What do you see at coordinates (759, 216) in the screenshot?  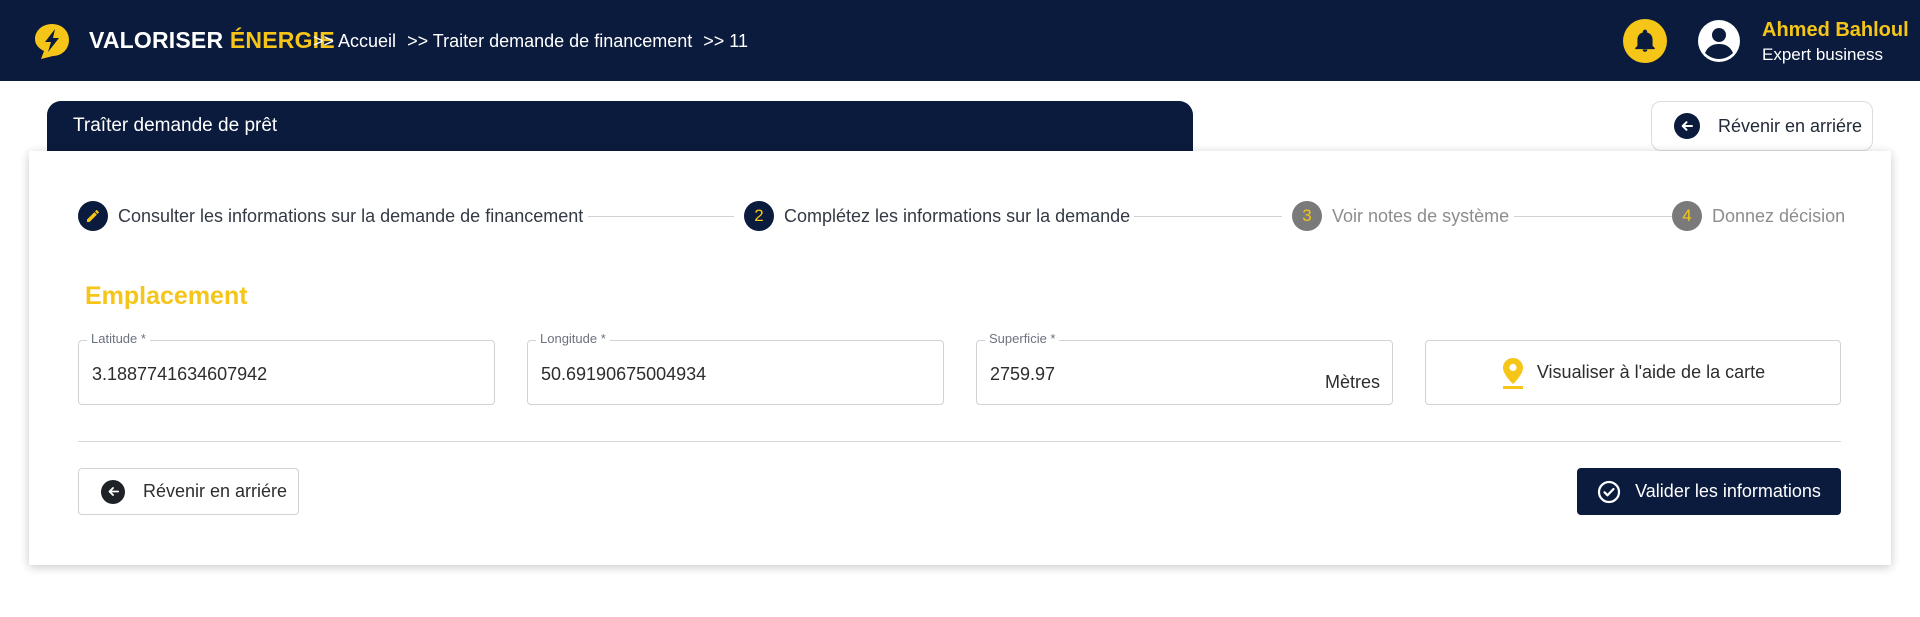 I see `step-2-badge: 2` at bounding box center [759, 216].